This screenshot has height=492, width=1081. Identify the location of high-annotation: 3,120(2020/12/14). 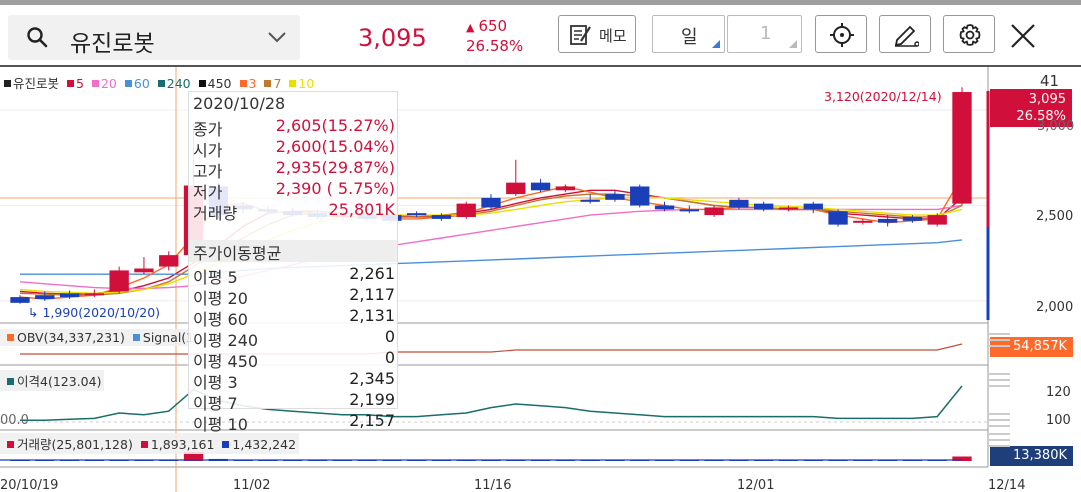
(883, 96).